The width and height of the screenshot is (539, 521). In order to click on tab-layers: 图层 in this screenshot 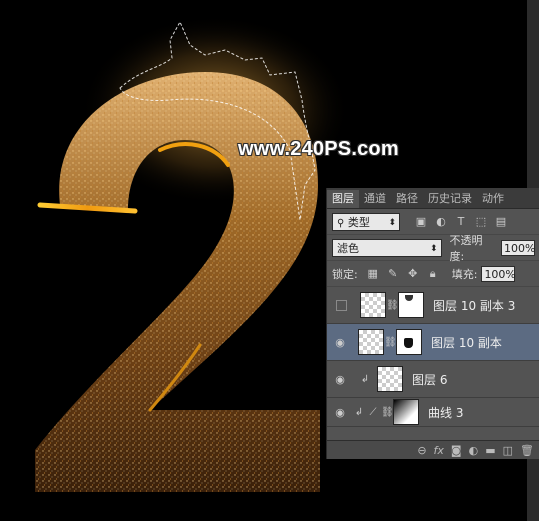, I will do `click(343, 199)`.